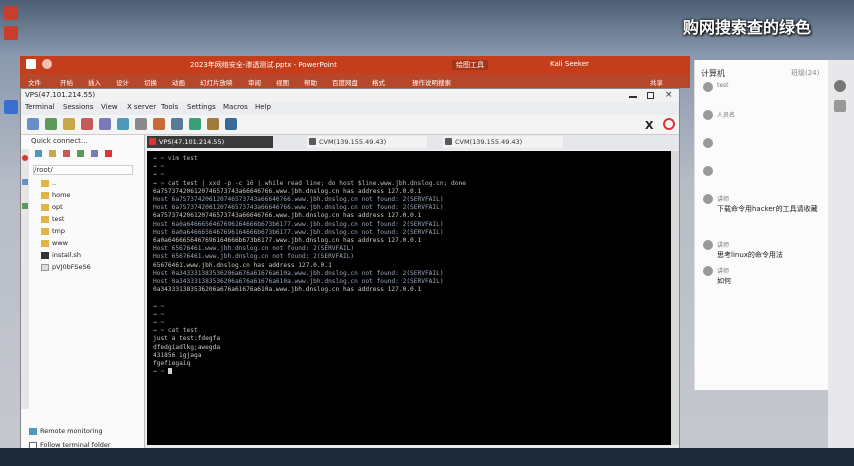  I want to click on tab-cvm-1: CVM(139.155.49.43), so click(367, 142).